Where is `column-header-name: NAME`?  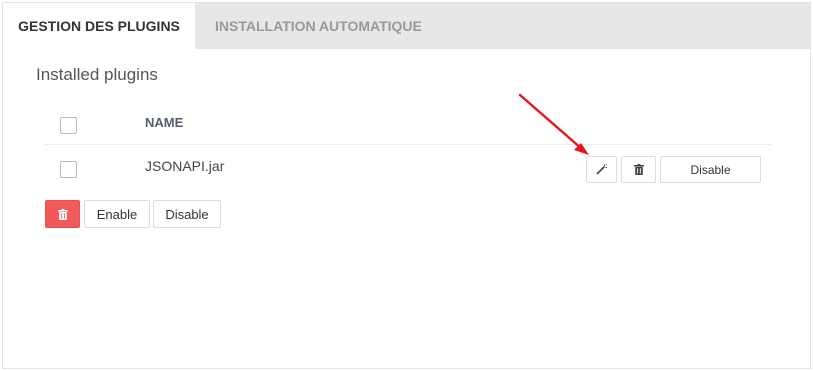
column-header-name: NAME is located at coordinates (164, 122).